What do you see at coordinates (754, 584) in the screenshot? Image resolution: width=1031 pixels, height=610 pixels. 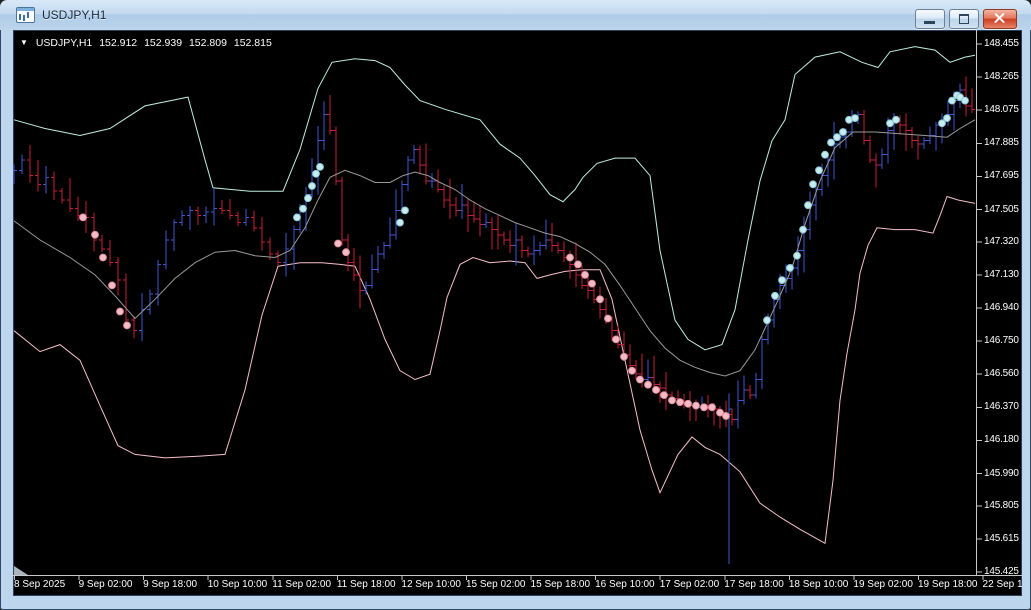 I see `time-label: 17 Sep 18:00` at bounding box center [754, 584].